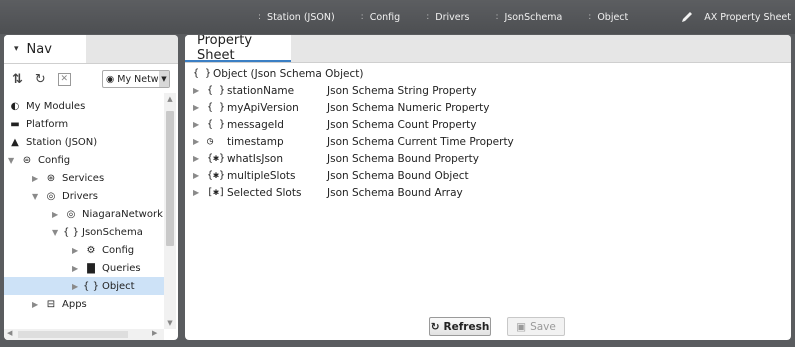  Describe the element at coordinates (402, 90) in the screenshot. I see `property-type: Json Schema String Property` at that location.